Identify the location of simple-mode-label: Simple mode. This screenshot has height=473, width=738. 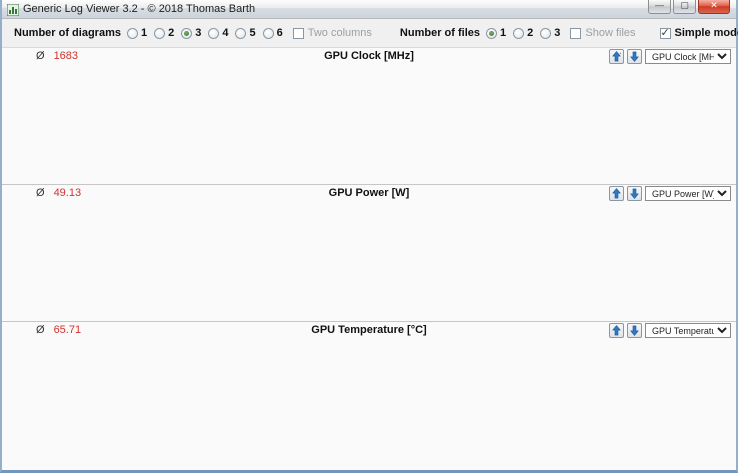
(706, 33).